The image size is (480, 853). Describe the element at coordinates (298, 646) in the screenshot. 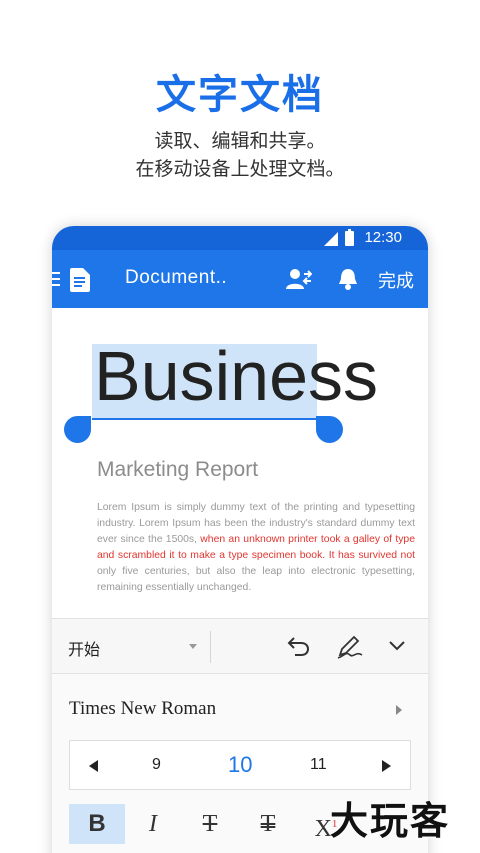

I see `undo-icon` at that location.